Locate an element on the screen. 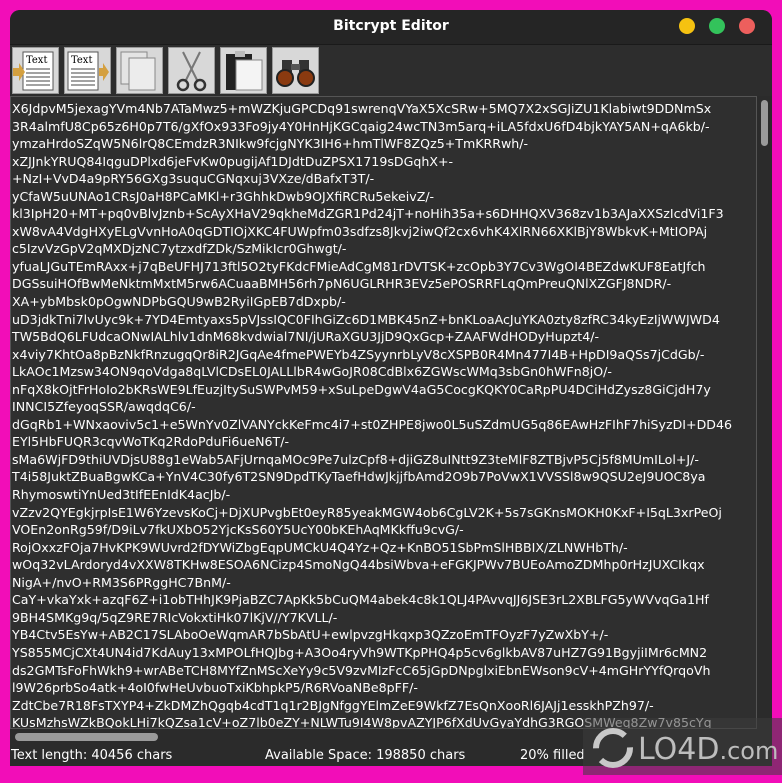 The image size is (782, 783). text-document-arrow-in-icon: Text is located at coordinates (33, 71).